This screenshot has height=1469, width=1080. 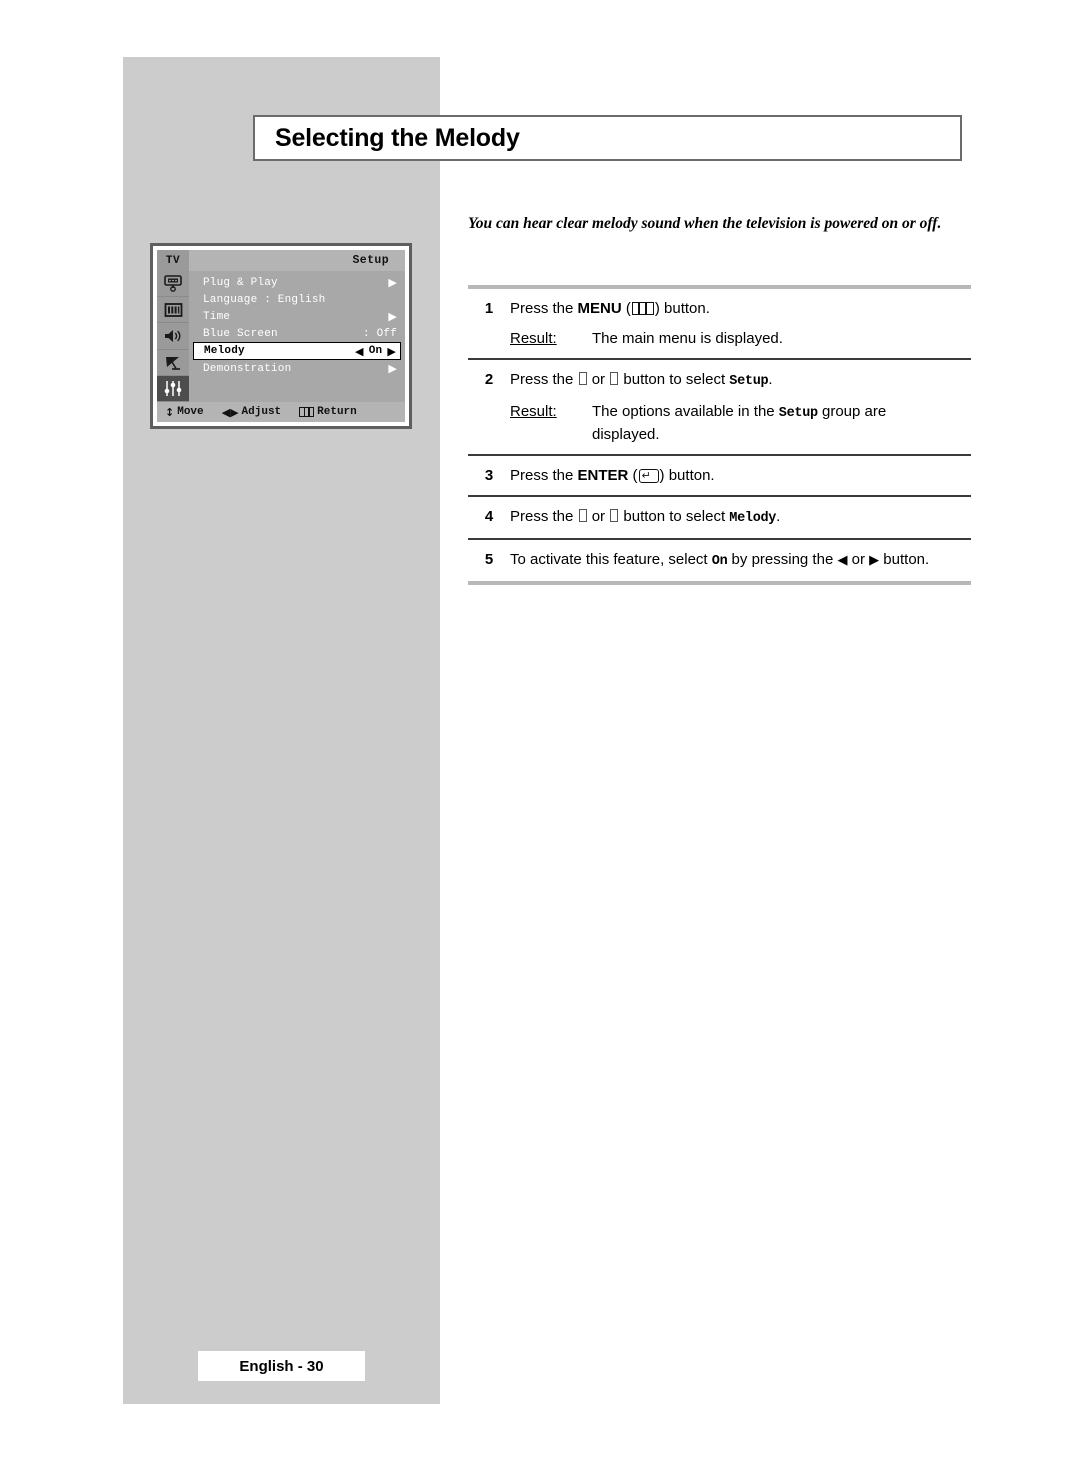 What do you see at coordinates (685, 411) in the screenshot?
I see `result-text-a: The options available in the` at bounding box center [685, 411].